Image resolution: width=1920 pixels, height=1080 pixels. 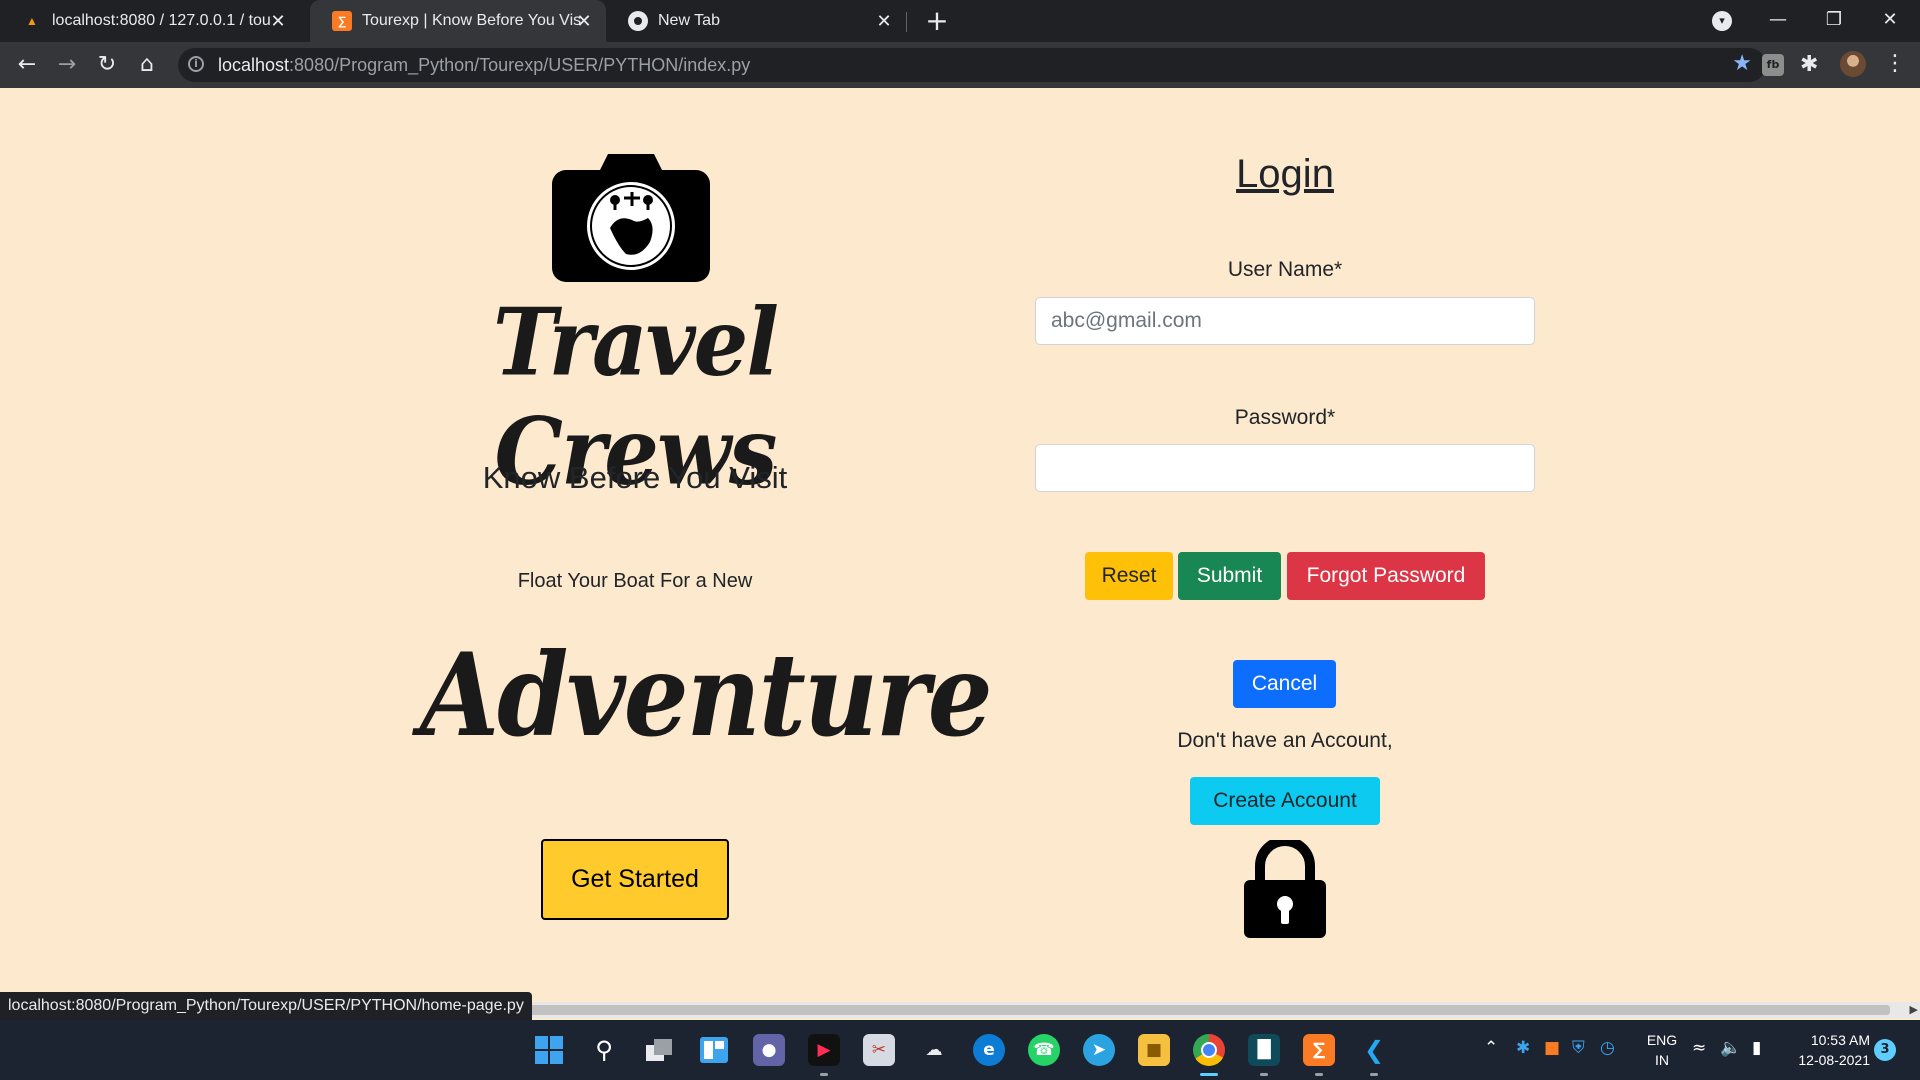 I want to click on edge-browser-icon: e, so click(x=989, y=1050).